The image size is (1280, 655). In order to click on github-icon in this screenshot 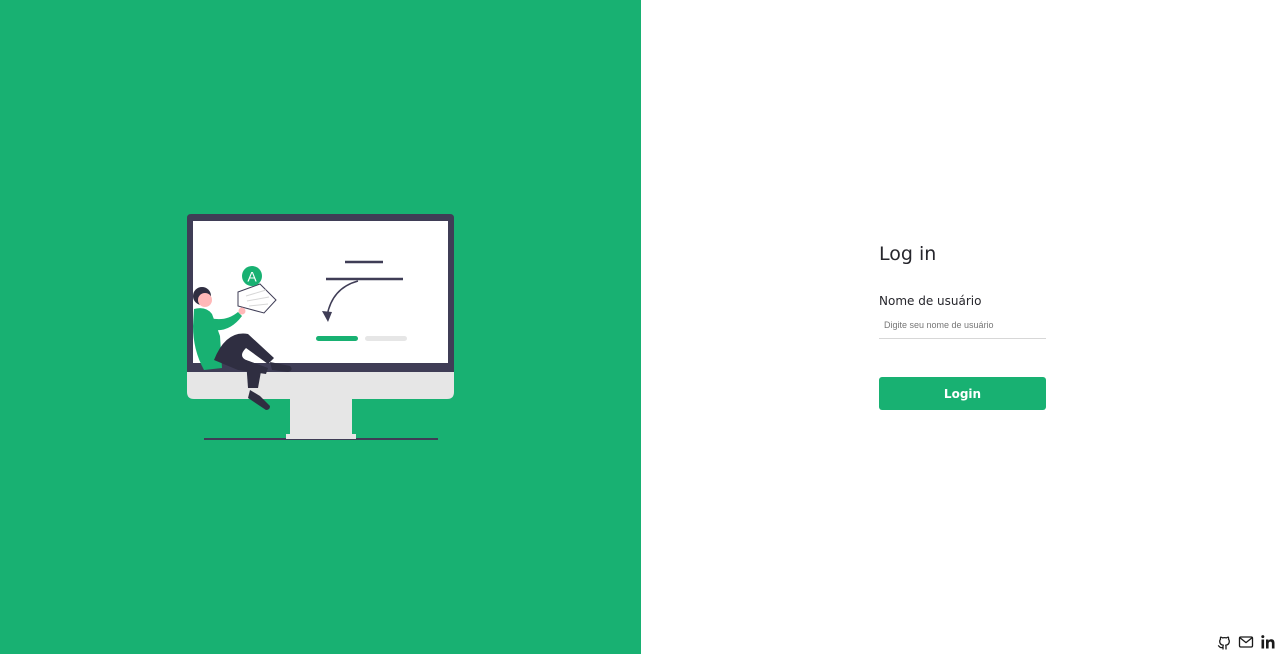, I will do `click(1224, 642)`.